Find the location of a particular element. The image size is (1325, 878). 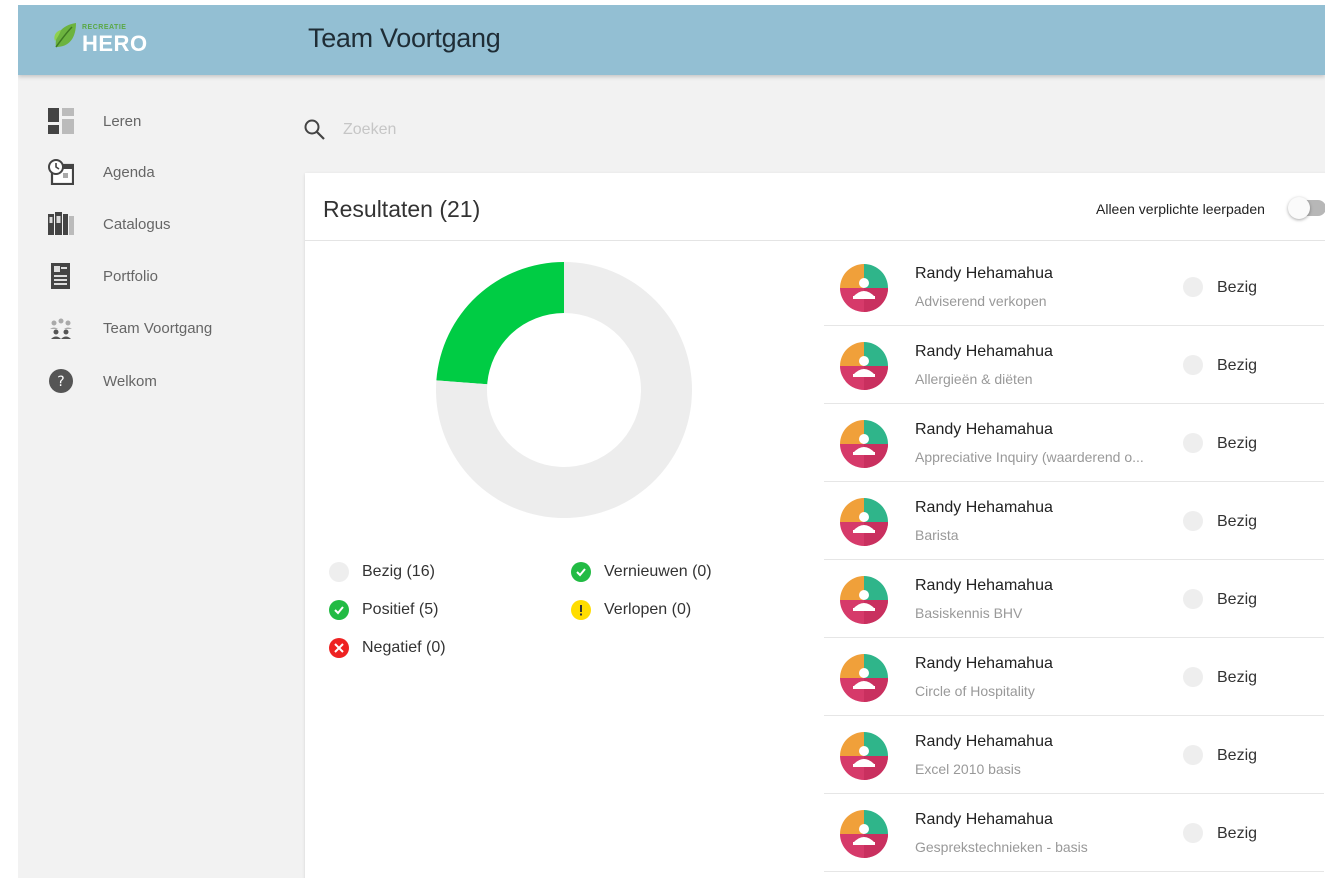

top-bar: RECREATIE HERO Team Voortgang is located at coordinates (671, 40).